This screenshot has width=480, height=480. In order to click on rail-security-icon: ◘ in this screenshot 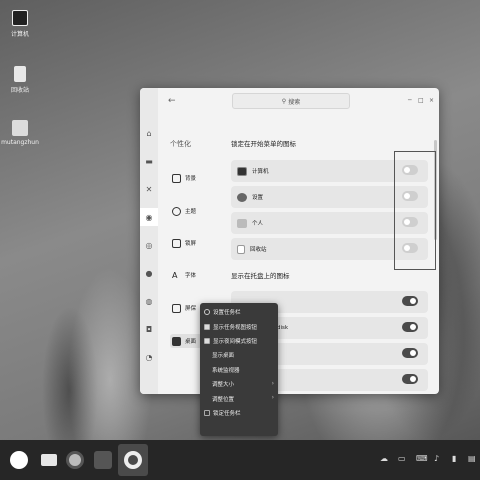, I will do `click(149, 329)`.